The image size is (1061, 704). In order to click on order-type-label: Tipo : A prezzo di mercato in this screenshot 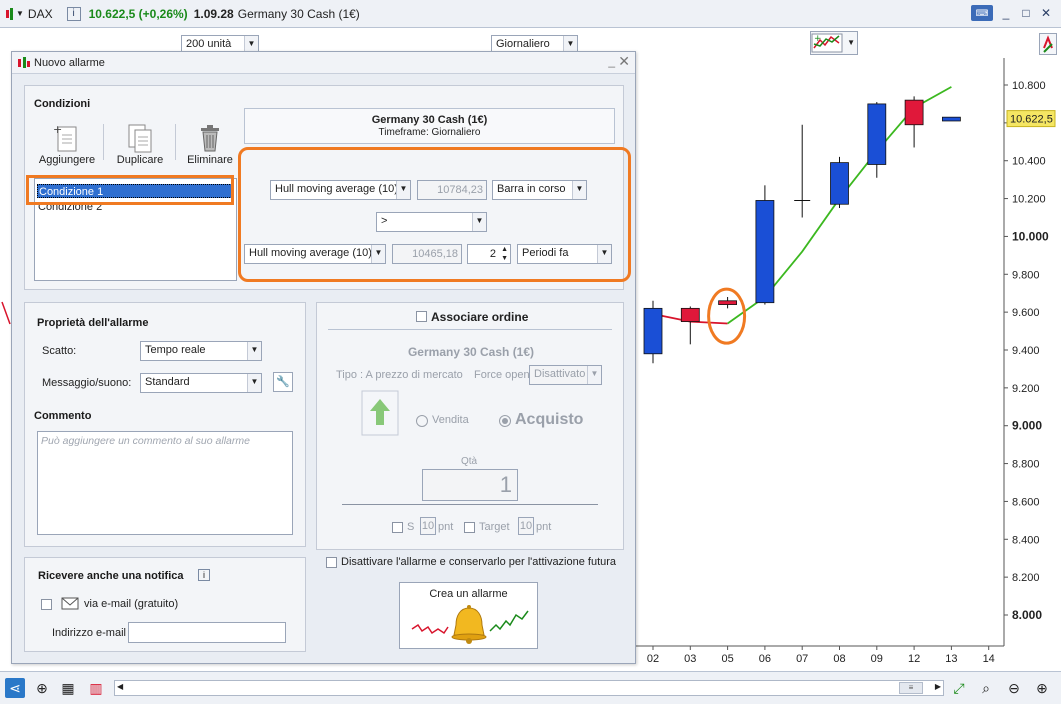, I will do `click(399, 375)`.